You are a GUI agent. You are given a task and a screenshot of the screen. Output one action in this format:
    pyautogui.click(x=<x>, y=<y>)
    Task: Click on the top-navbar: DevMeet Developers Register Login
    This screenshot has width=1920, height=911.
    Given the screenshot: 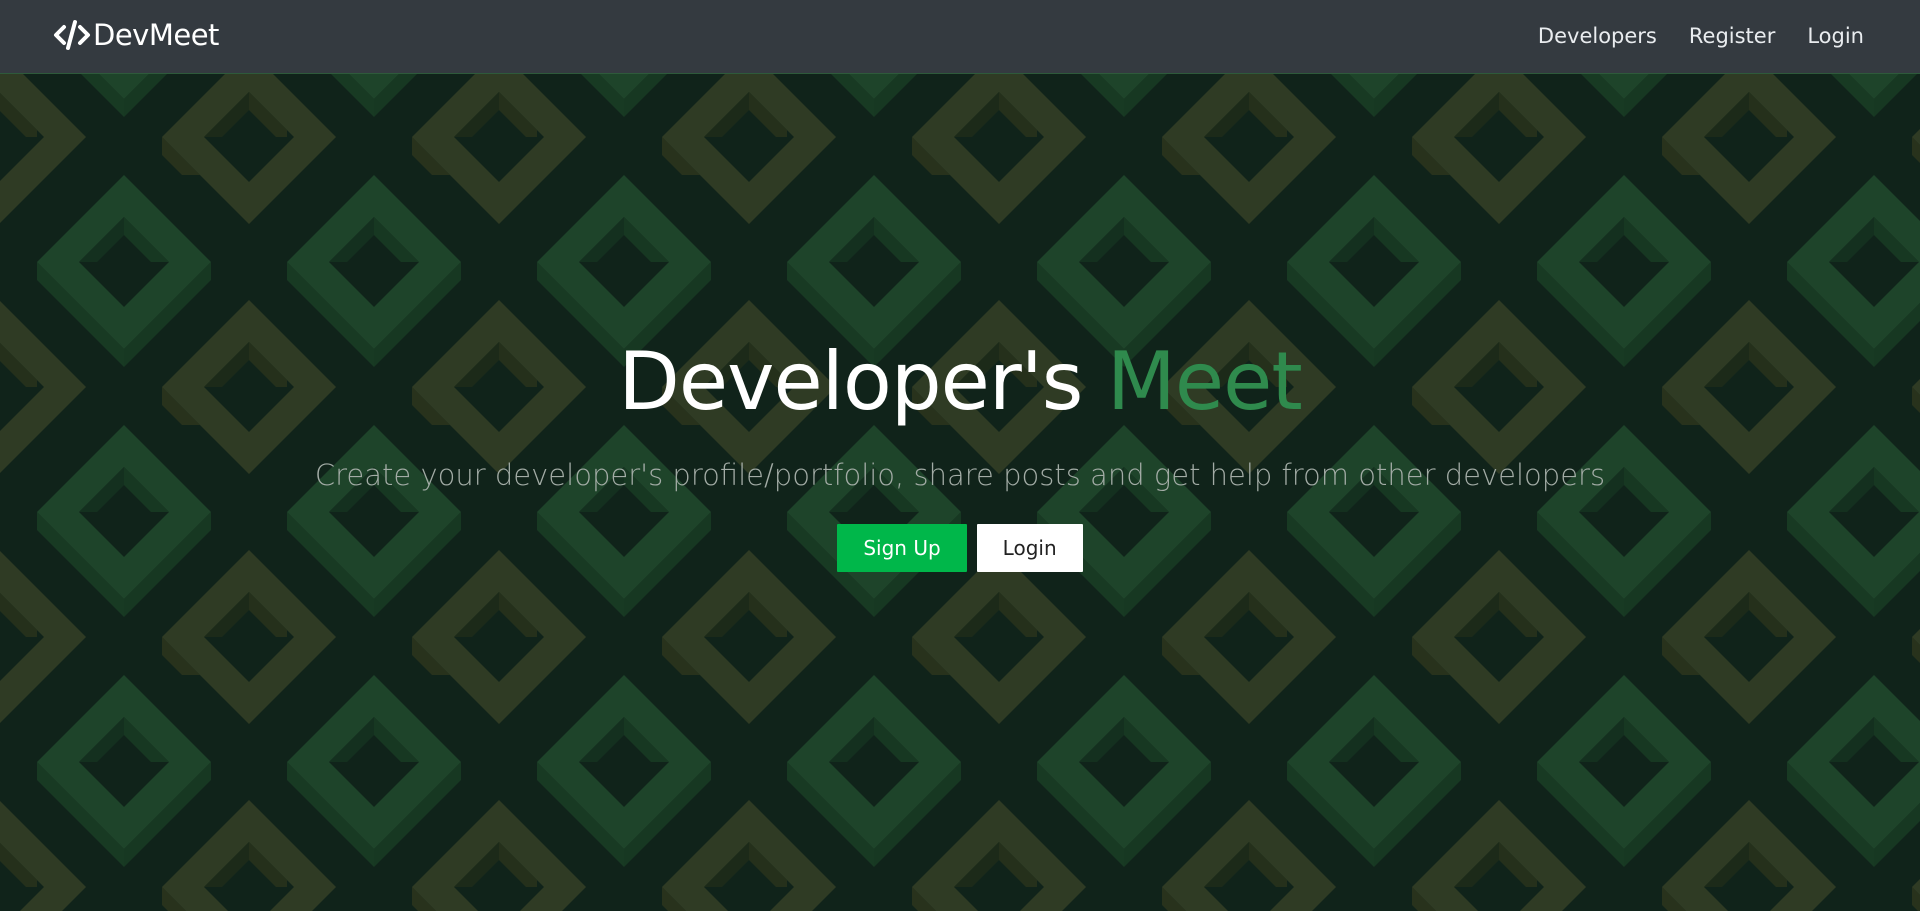 What is the action you would take?
    pyautogui.click(x=960, y=37)
    